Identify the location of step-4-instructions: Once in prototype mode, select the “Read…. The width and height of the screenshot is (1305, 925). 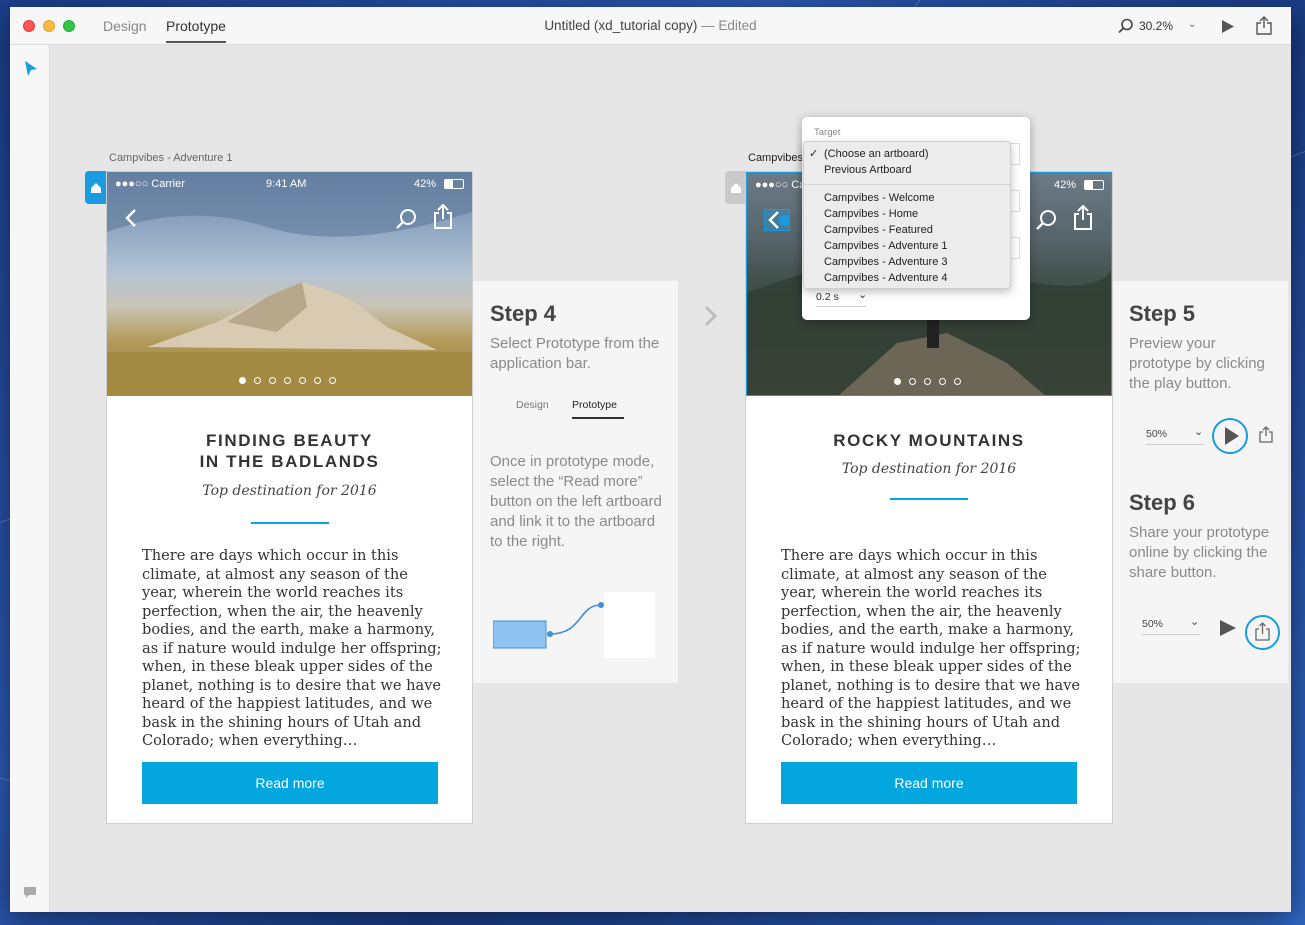
(576, 501).